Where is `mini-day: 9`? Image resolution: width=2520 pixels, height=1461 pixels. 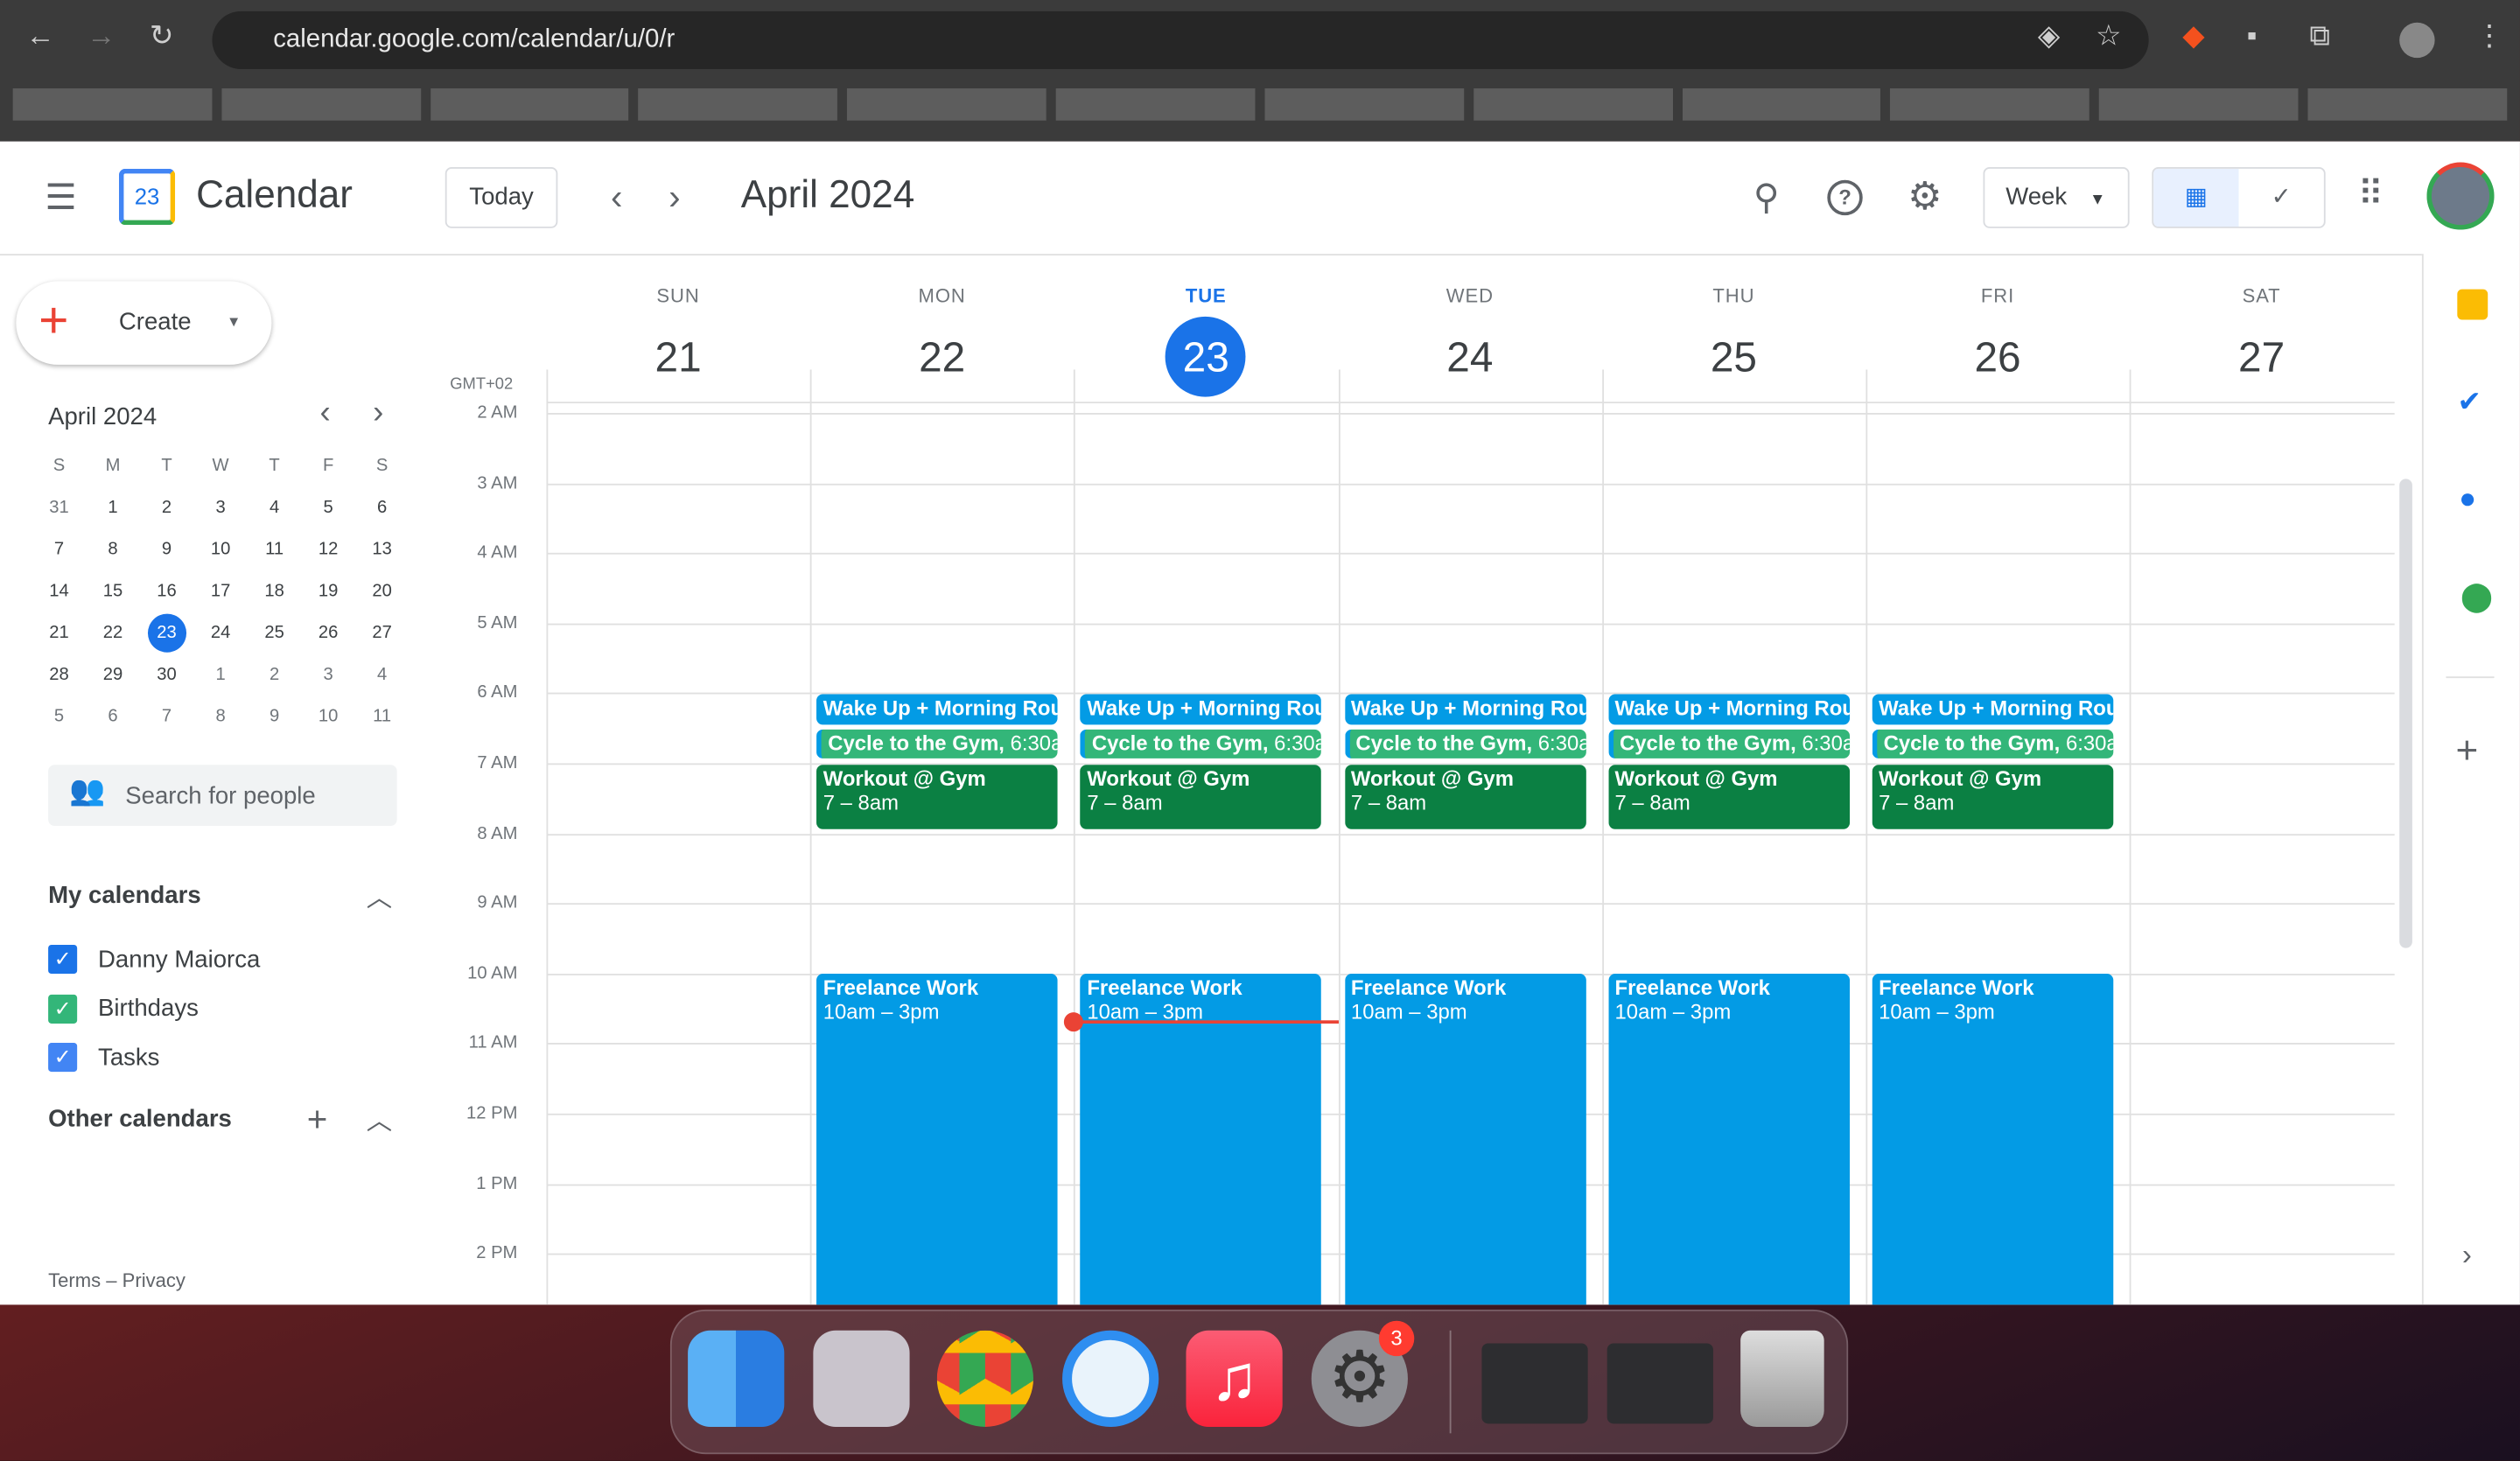
mini-day: 9 is located at coordinates (275, 717).